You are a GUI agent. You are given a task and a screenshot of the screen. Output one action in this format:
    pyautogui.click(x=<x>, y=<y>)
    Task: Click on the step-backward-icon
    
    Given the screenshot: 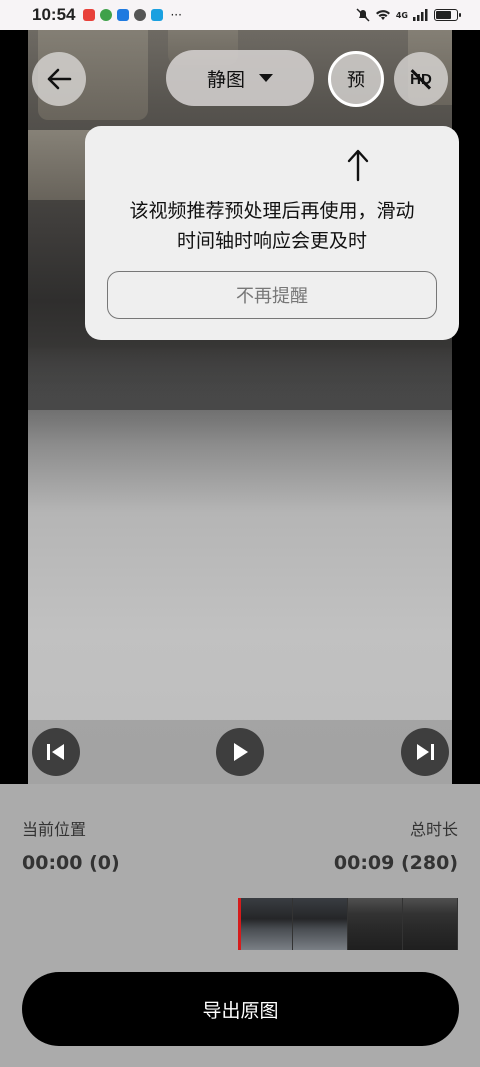 What is the action you would take?
    pyautogui.click(x=55, y=752)
    